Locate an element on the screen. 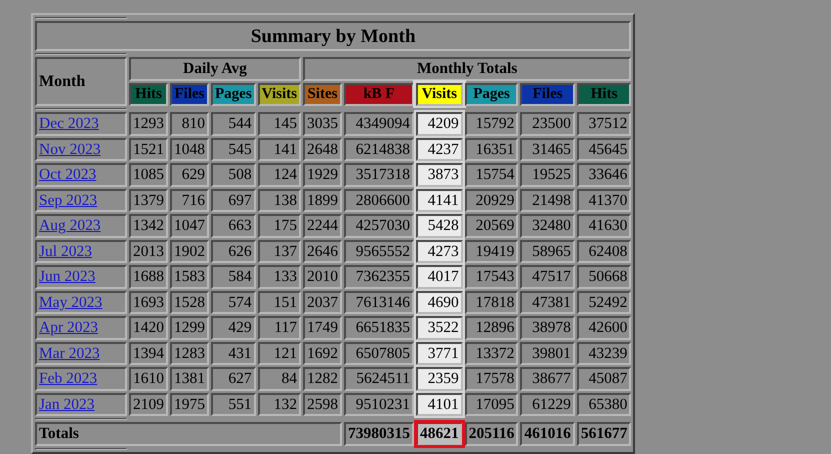 The width and height of the screenshot is (831, 454). table-cell: 138 is located at coordinates (279, 200).